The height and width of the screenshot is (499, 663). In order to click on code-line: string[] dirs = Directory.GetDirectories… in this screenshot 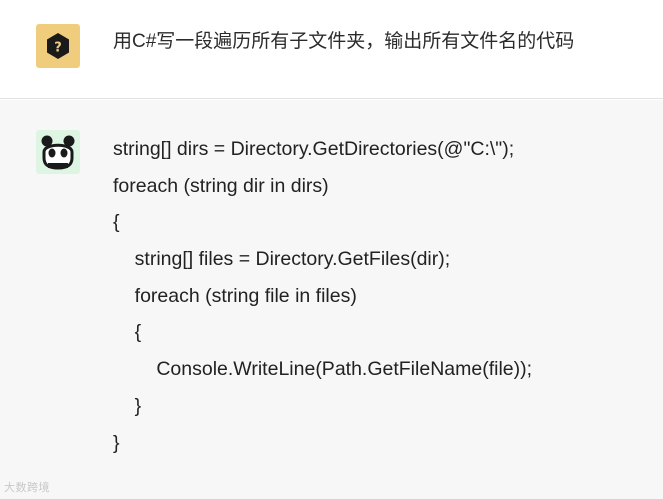, I will do `click(314, 149)`.